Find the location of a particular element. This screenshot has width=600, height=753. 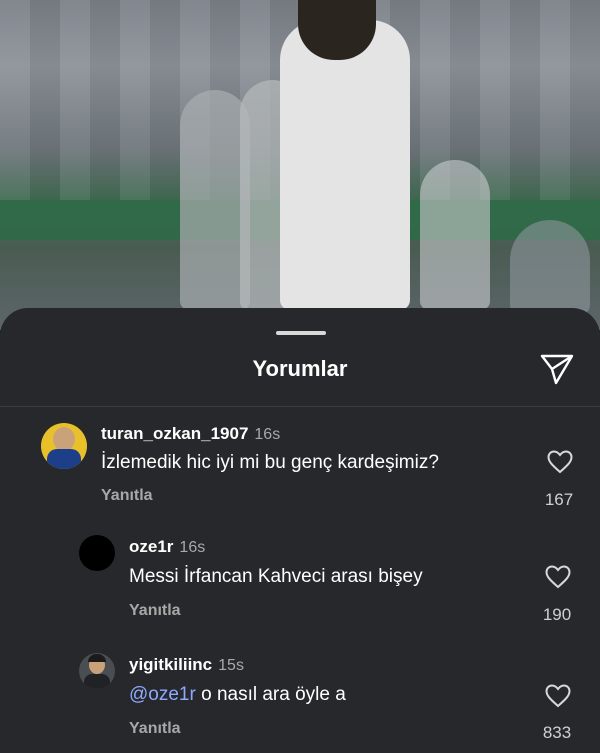

comment-username: turan_ozkan_1907 16s is located at coordinates (190, 434).